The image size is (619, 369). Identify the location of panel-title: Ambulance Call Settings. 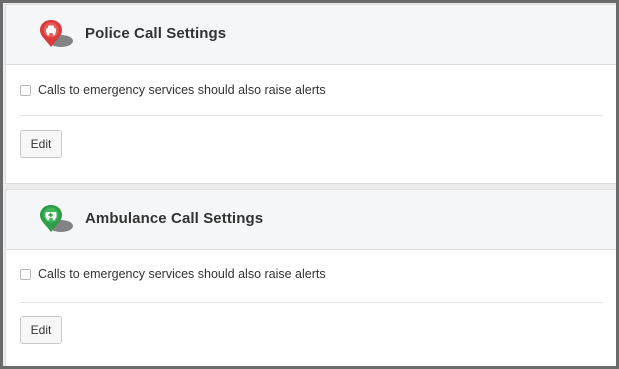
(174, 218).